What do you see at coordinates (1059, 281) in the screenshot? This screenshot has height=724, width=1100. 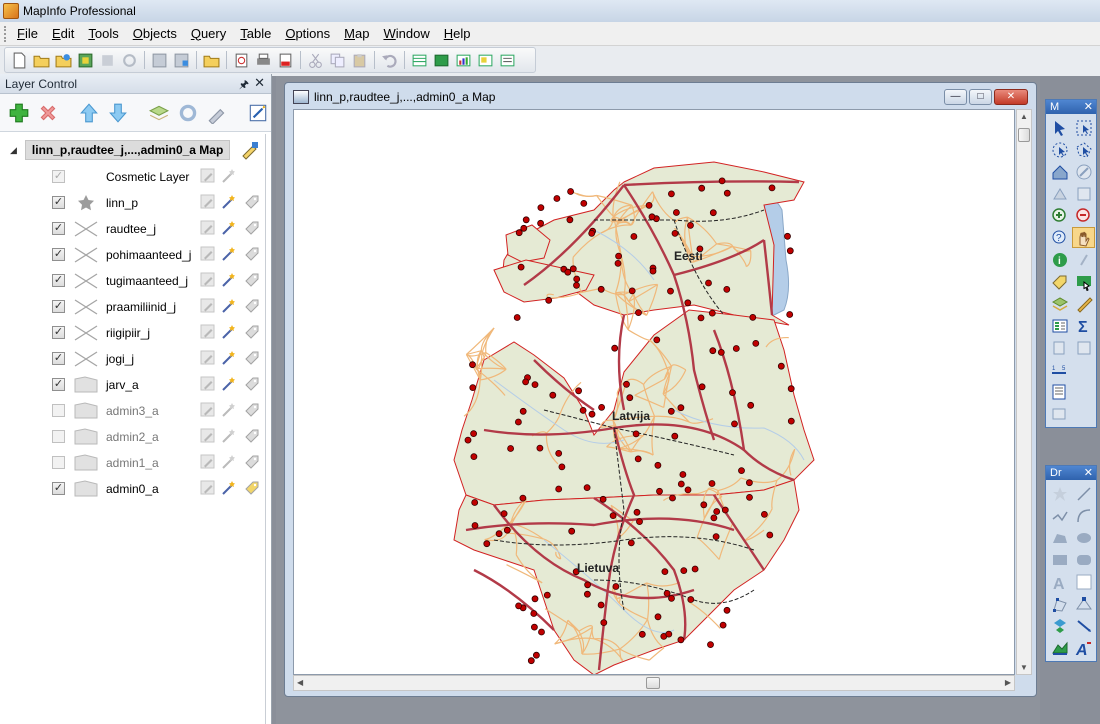 I see `label-button` at bounding box center [1059, 281].